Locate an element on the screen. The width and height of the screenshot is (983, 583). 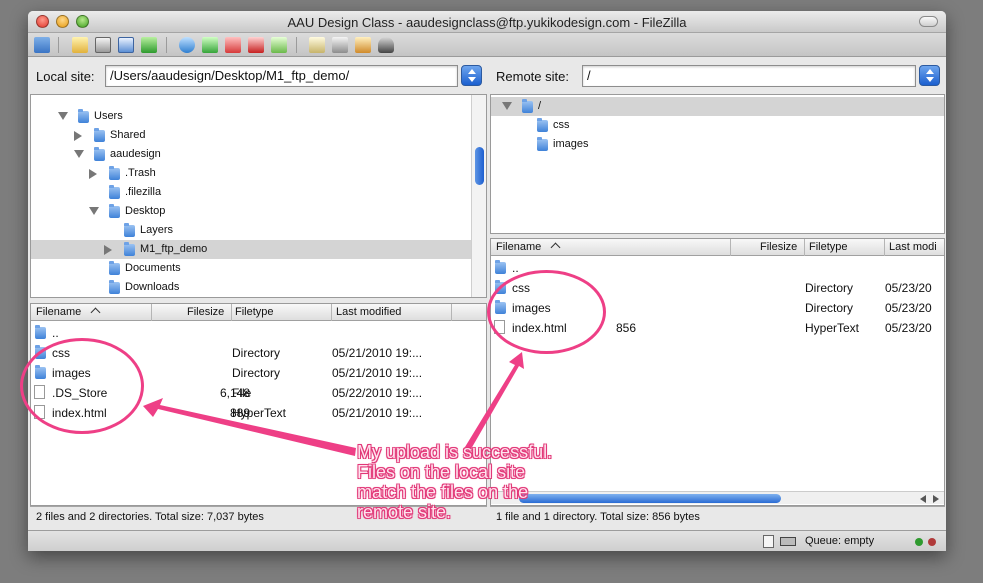
annotation-arrow-to-local is located at coordinates (249, 427).